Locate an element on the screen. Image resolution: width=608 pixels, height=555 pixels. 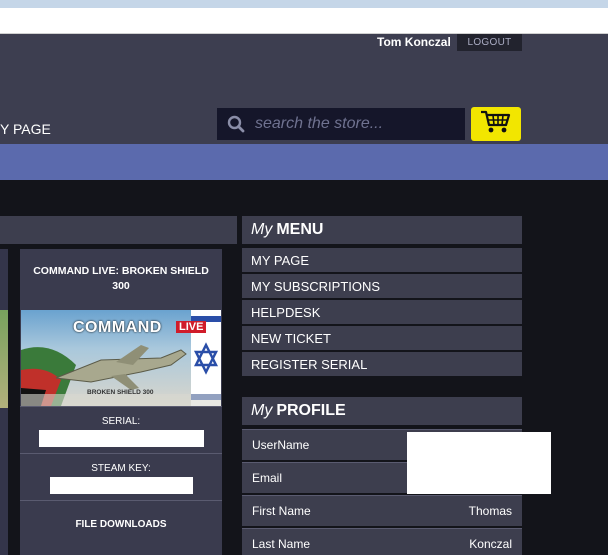
steam-key-row: STEAM KEY: is located at coordinates (121, 476).